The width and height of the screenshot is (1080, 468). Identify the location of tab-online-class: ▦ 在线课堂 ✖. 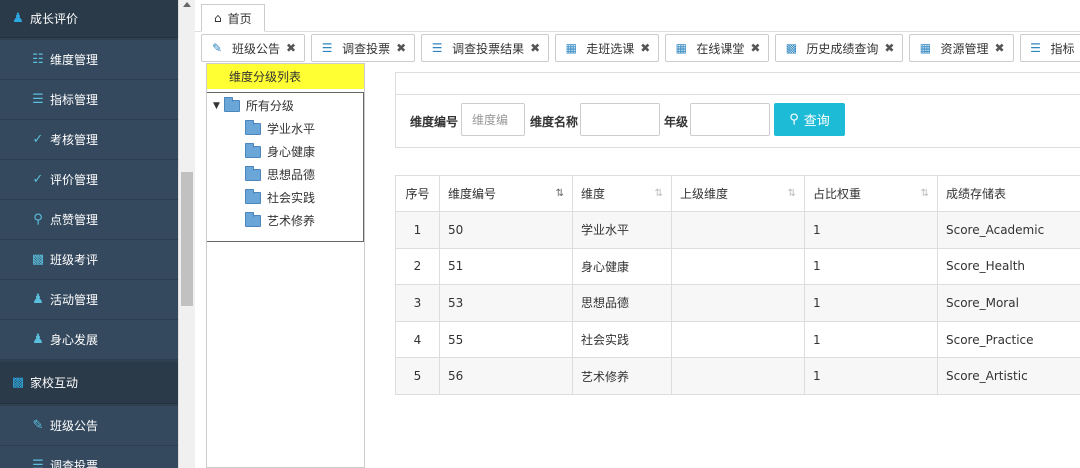
(717, 48).